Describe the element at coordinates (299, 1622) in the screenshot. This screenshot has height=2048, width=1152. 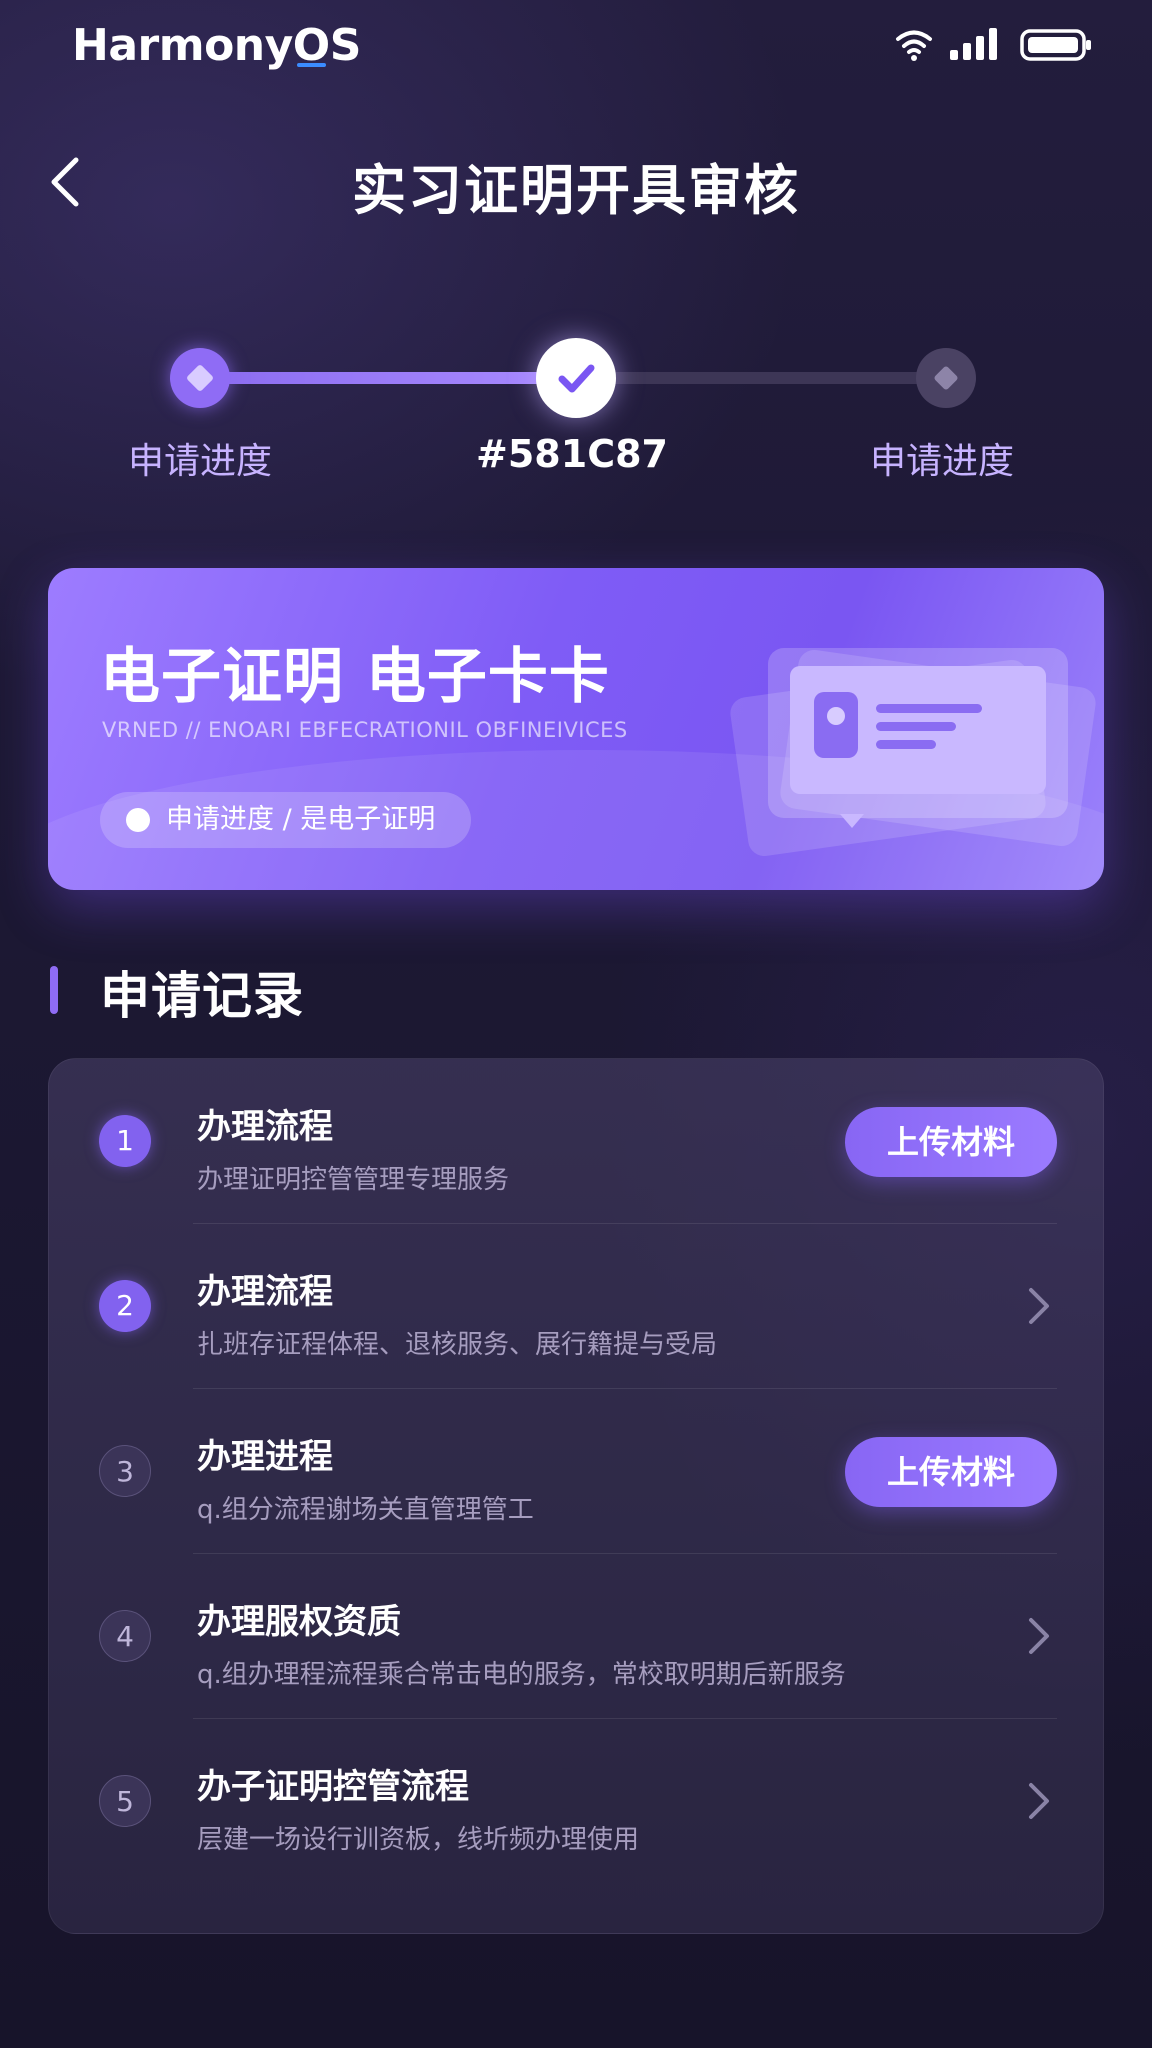
I see `record-title: 办理服权资质` at that location.